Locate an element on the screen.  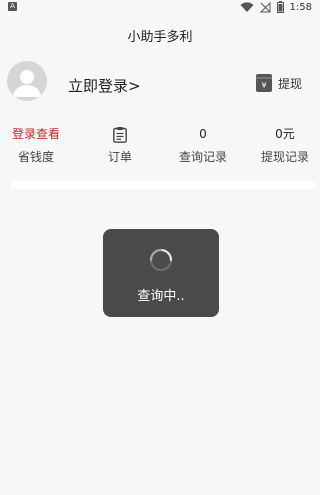
orders-label: 订单 is located at coordinates (119, 157).